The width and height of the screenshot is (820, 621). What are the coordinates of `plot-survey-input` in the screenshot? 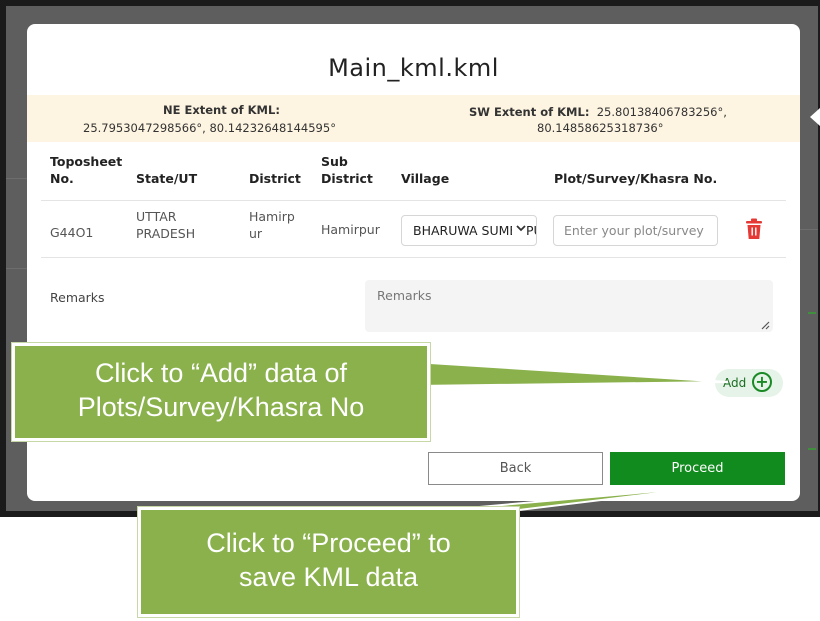 It's located at (635, 230).